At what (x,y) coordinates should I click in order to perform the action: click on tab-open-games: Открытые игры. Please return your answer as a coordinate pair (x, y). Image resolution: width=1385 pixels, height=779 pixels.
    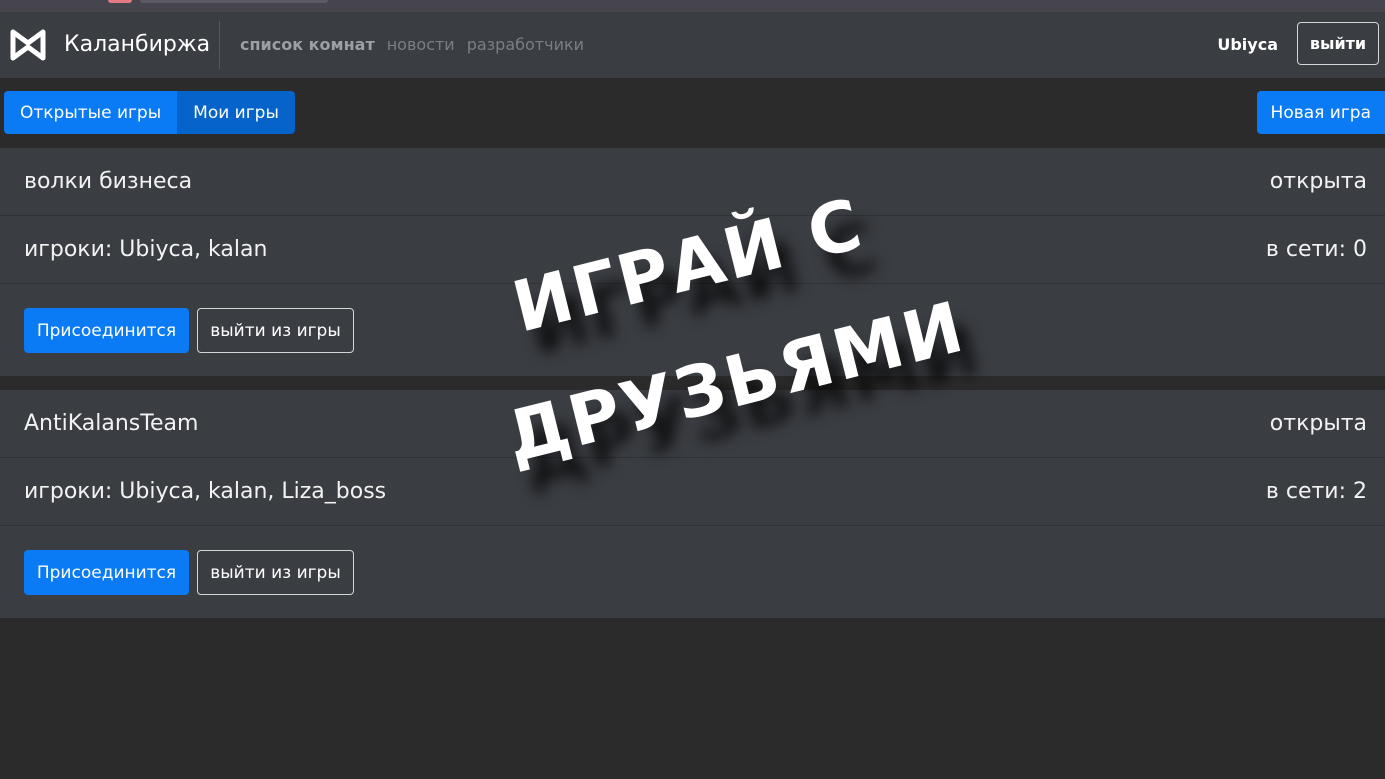
    Looking at the image, I should click on (91, 112).